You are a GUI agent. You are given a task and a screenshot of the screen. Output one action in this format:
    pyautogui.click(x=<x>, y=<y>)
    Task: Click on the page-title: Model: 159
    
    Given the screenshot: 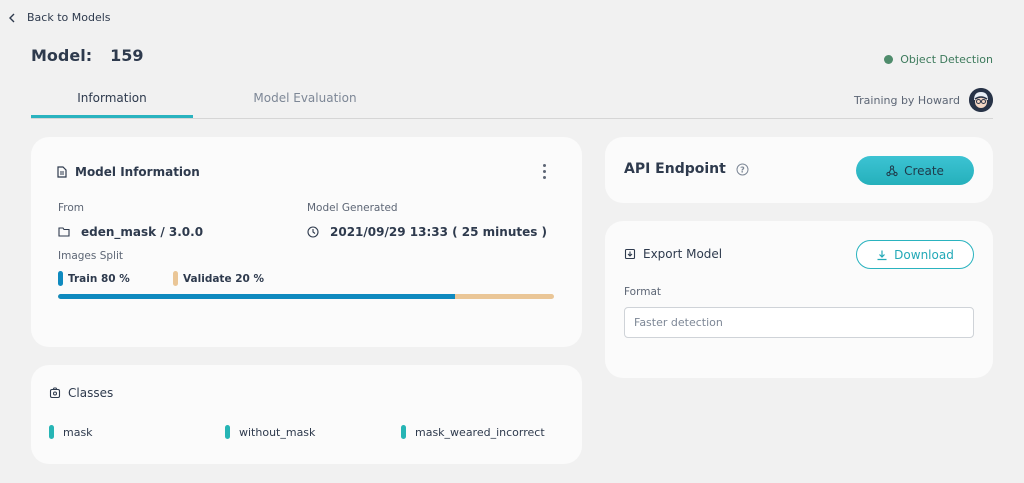 What is the action you would take?
    pyautogui.click(x=87, y=55)
    